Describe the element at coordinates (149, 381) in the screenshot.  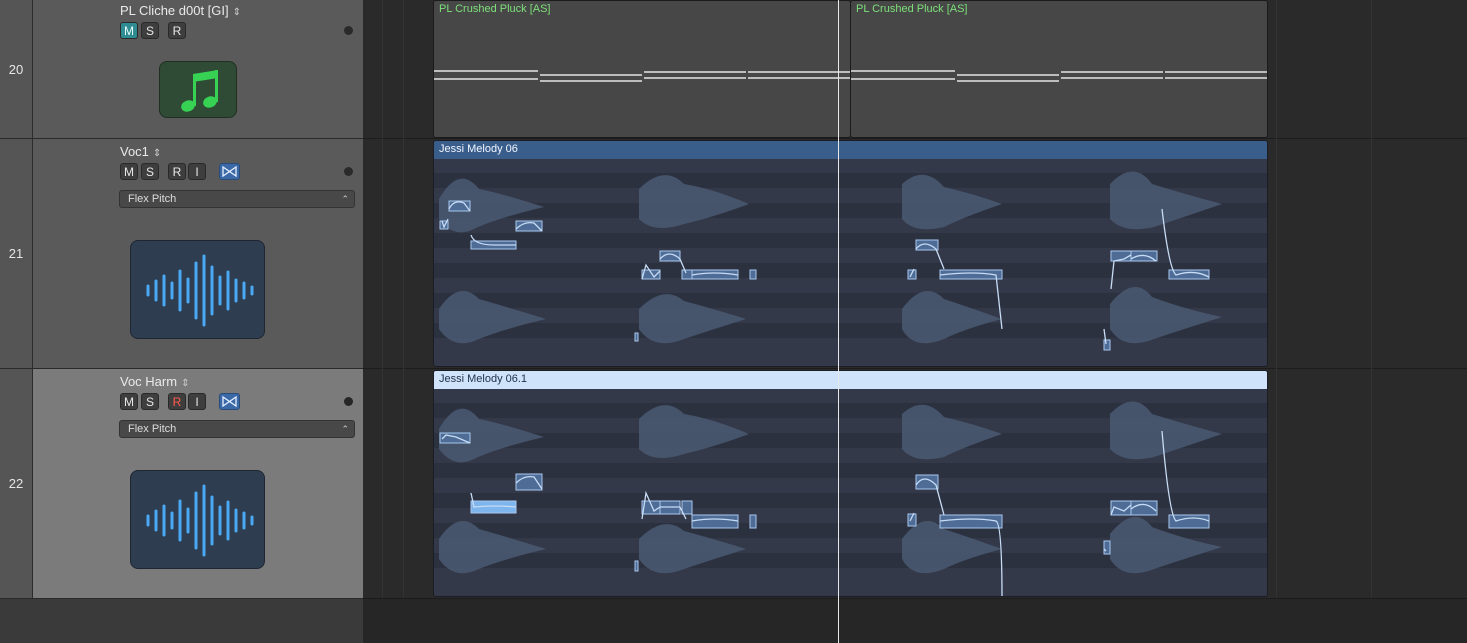
I see `track-name-label: Voc Harm` at that location.